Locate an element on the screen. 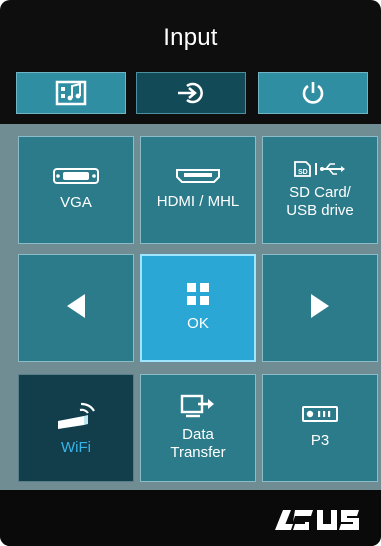  vga-port-icon is located at coordinates (76, 176).